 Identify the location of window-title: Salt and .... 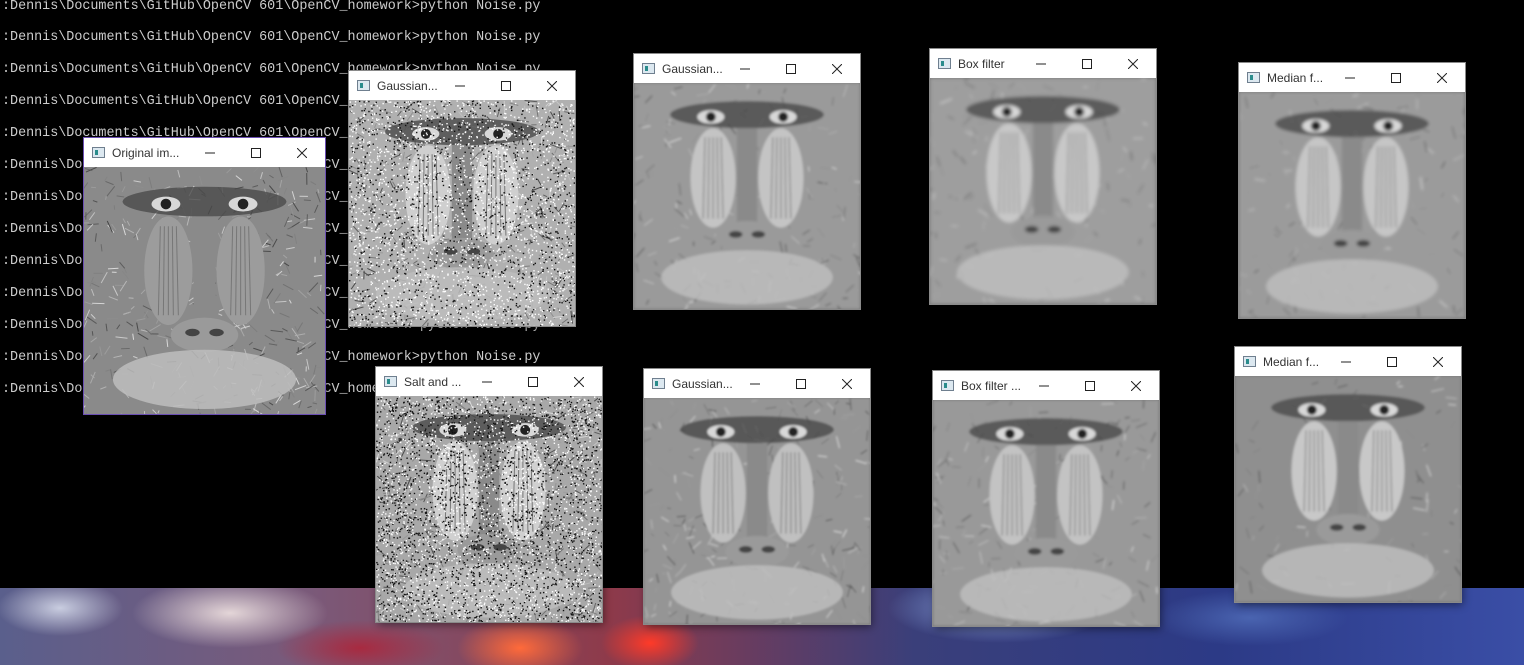
(433, 381).